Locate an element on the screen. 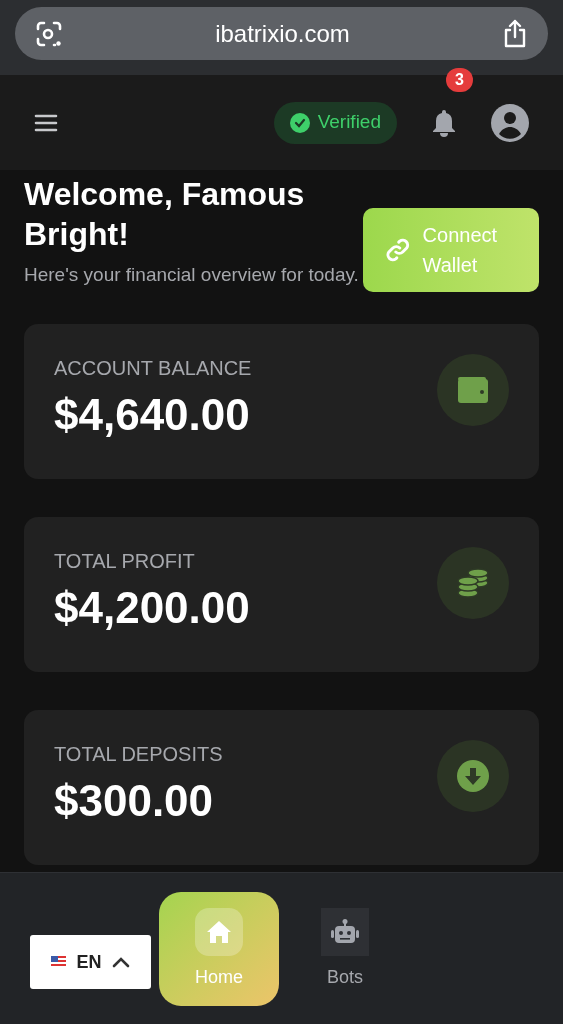 The height and width of the screenshot is (1024, 563). robot-icon is located at coordinates (345, 931).